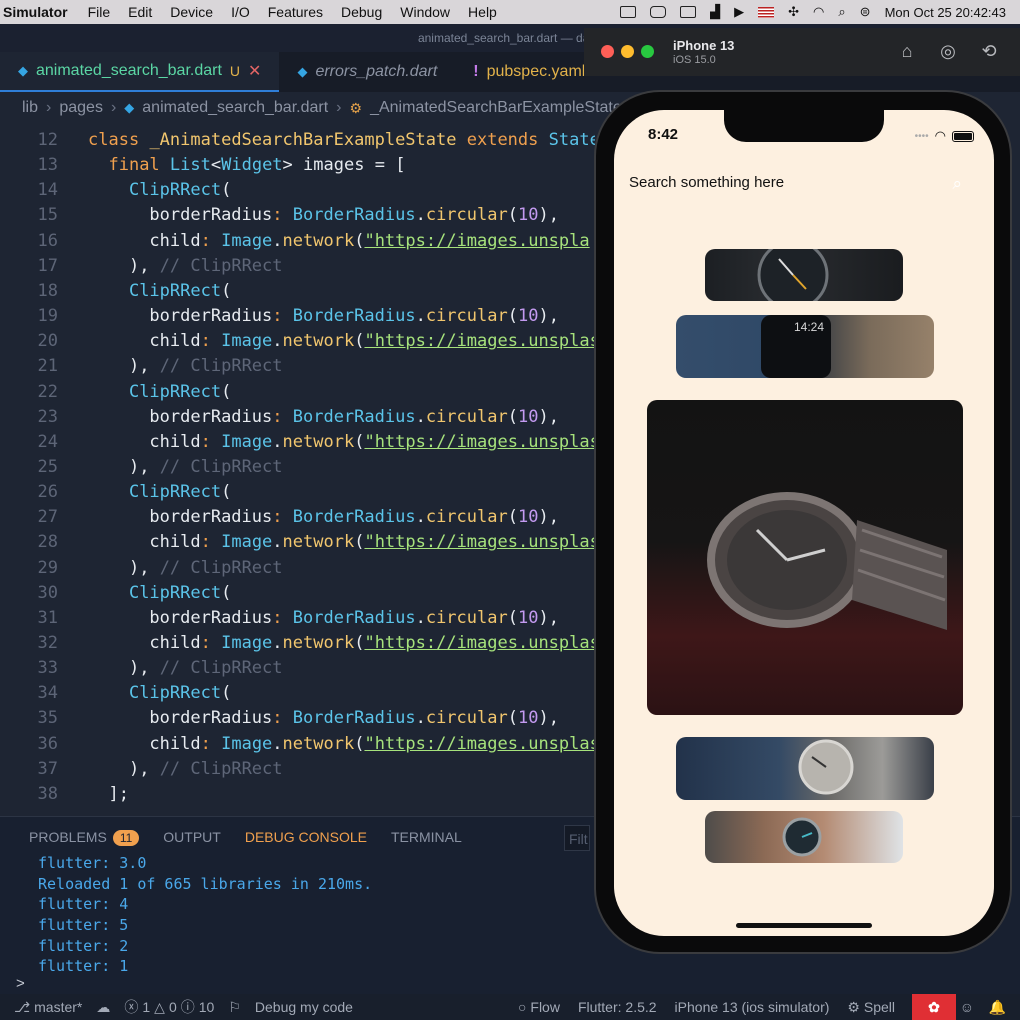 This screenshot has height=1020, width=1020. I want to click on tab-errors-patch: ◆ errors_patch.dart, so click(367, 72).